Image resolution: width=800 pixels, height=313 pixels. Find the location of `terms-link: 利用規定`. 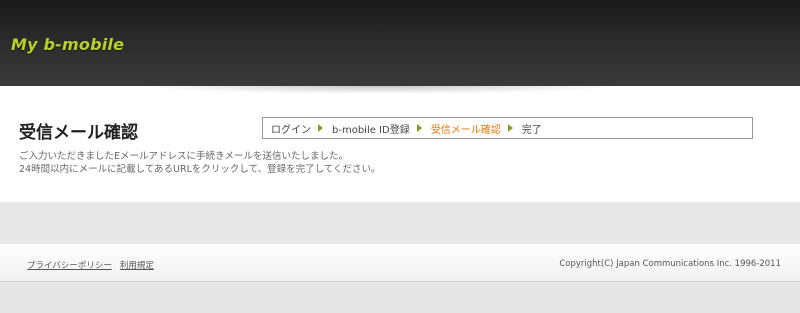

terms-link: 利用規定 is located at coordinates (137, 266).